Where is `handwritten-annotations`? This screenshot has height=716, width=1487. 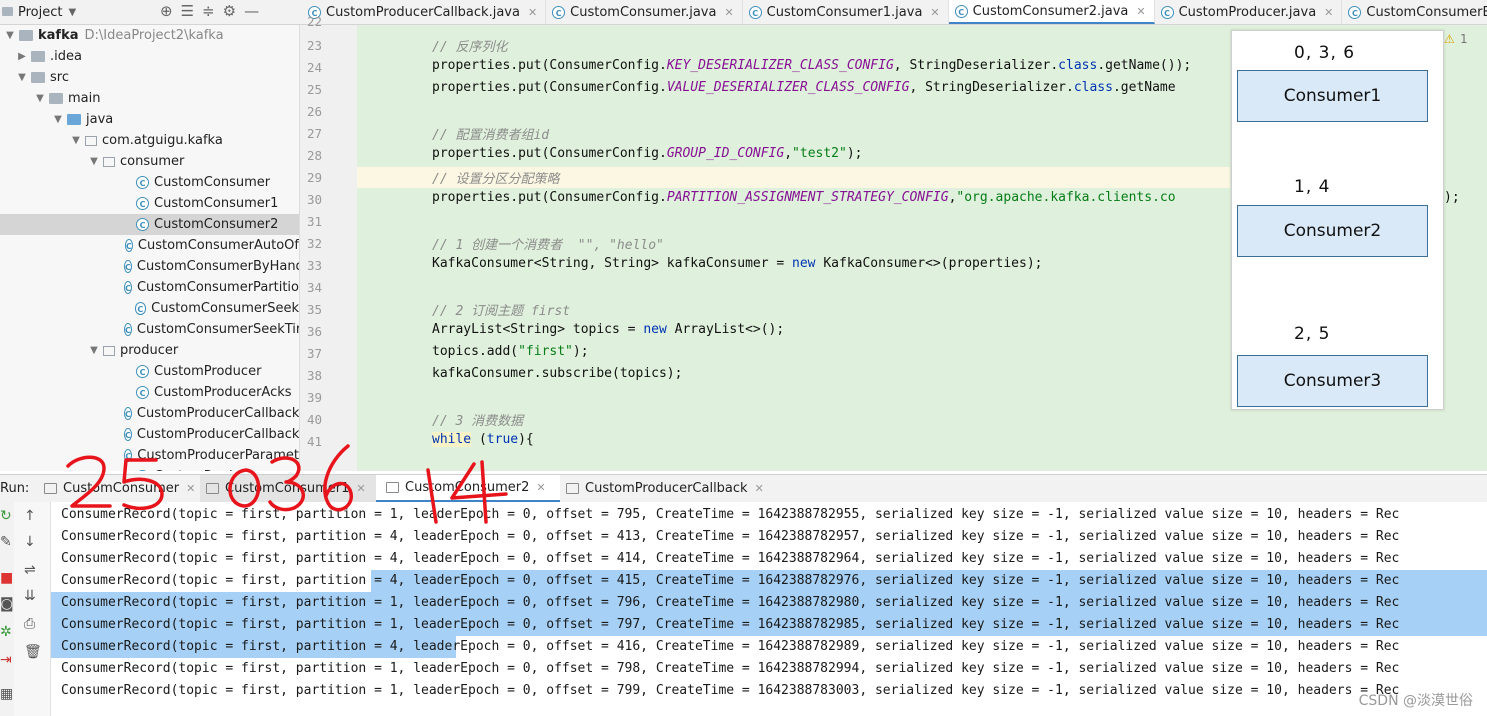
handwritten-annotations is located at coordinates (287, 484).